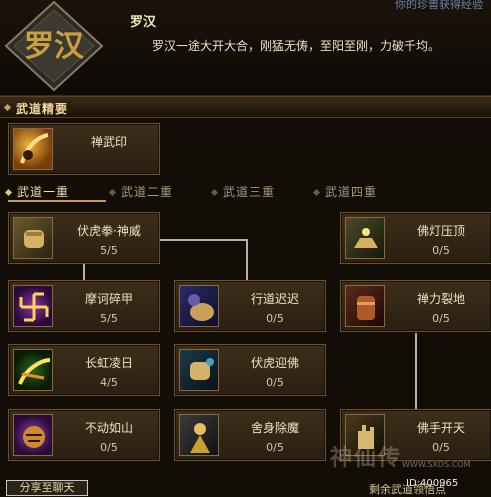 Image resolution: width=491 pixels, height=497 pixels. What do you see at coordinates (33, 435) in the screenshot?
I see `tiger-icon` at bounding box center [33, 435].